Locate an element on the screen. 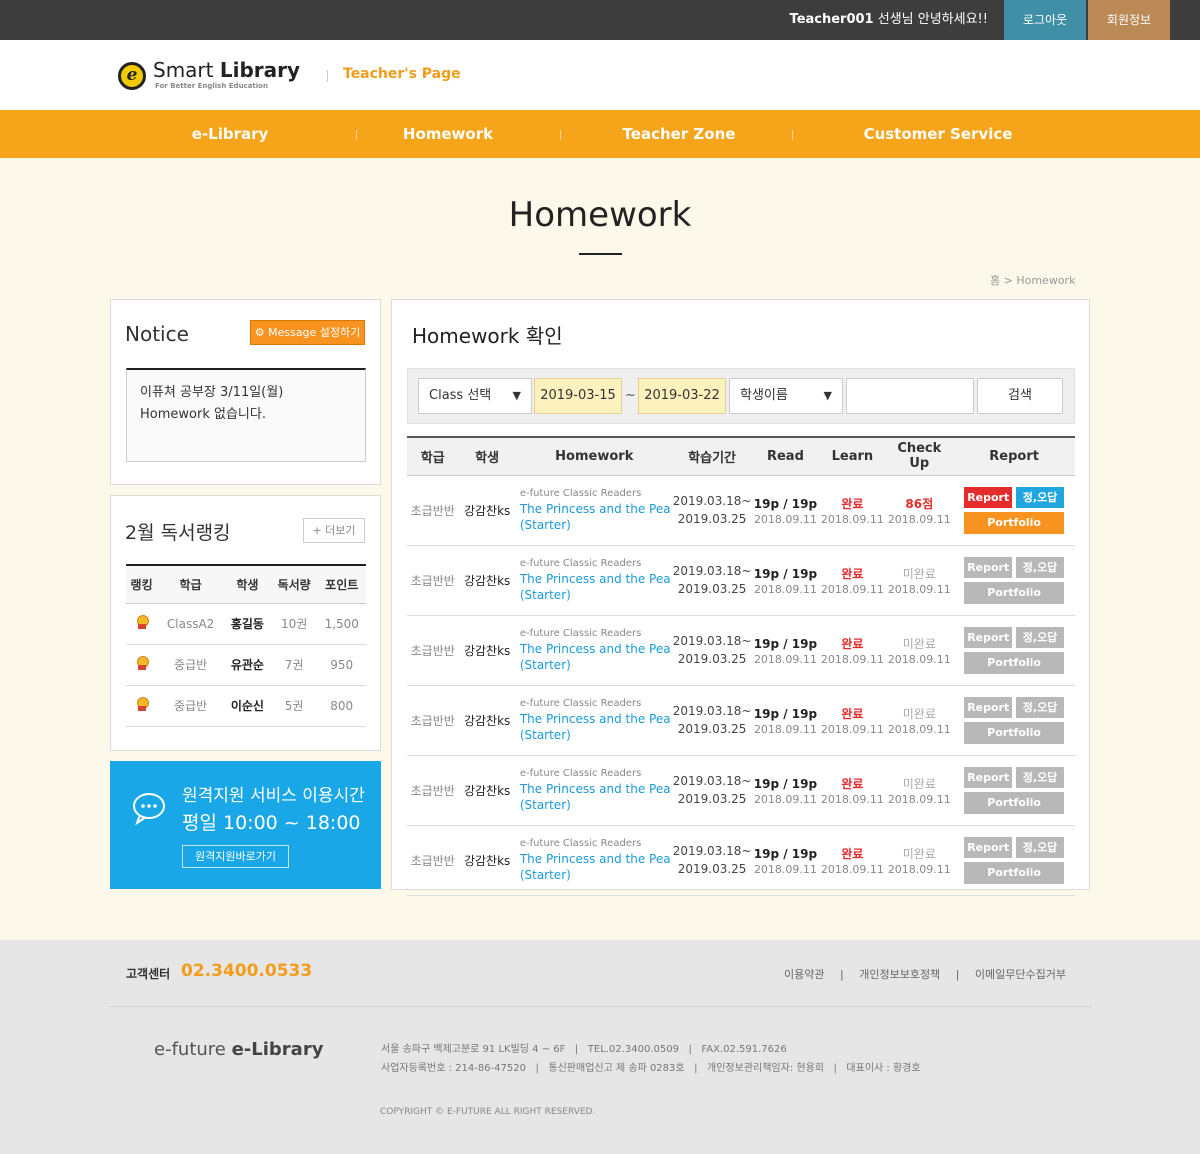  date-from-field: 2019-03-15 is located at coordinates (578, 396).